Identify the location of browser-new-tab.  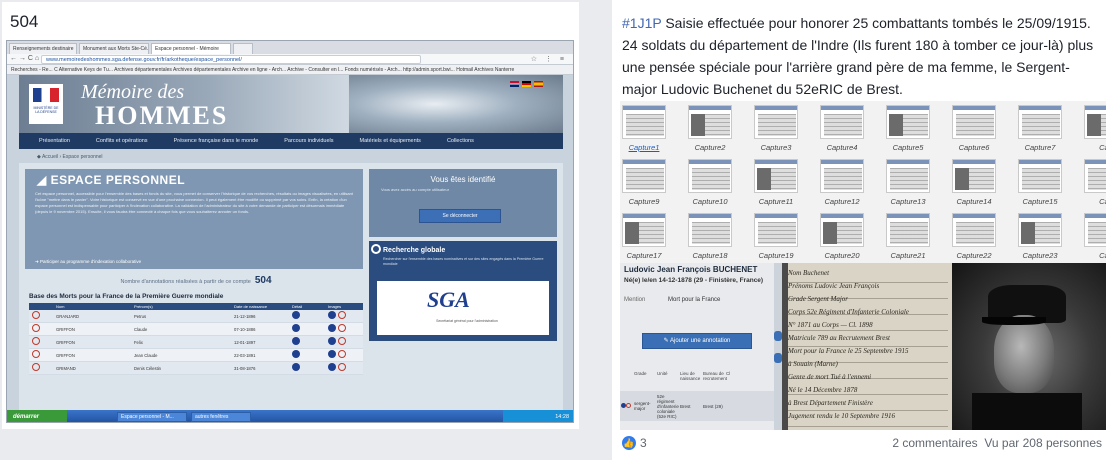
(243, 48).